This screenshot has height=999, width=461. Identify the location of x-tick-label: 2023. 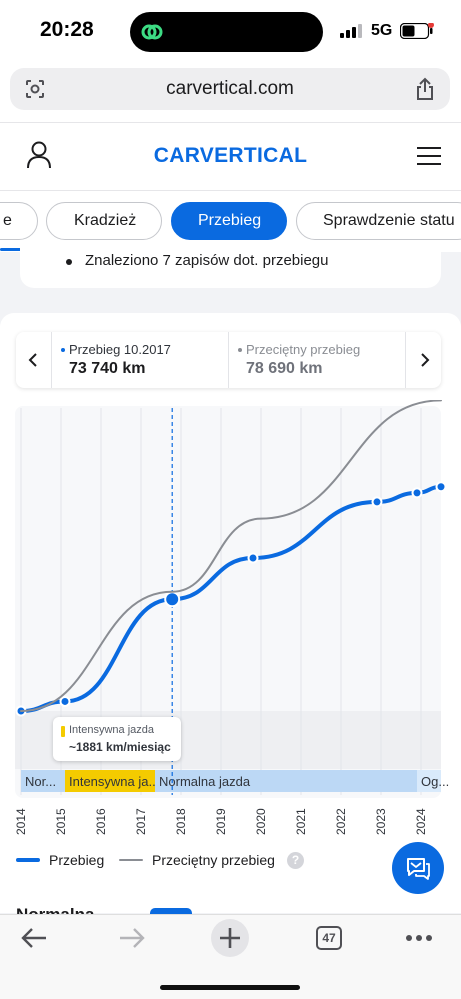
(381, 821).